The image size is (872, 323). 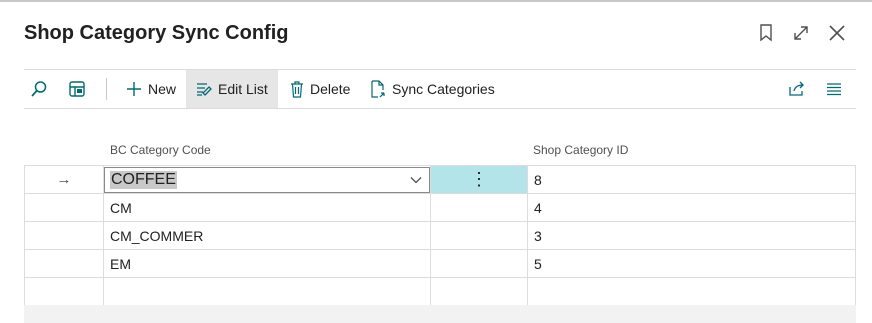 I want to click on page-footer-band, so click(x=440, y=314).